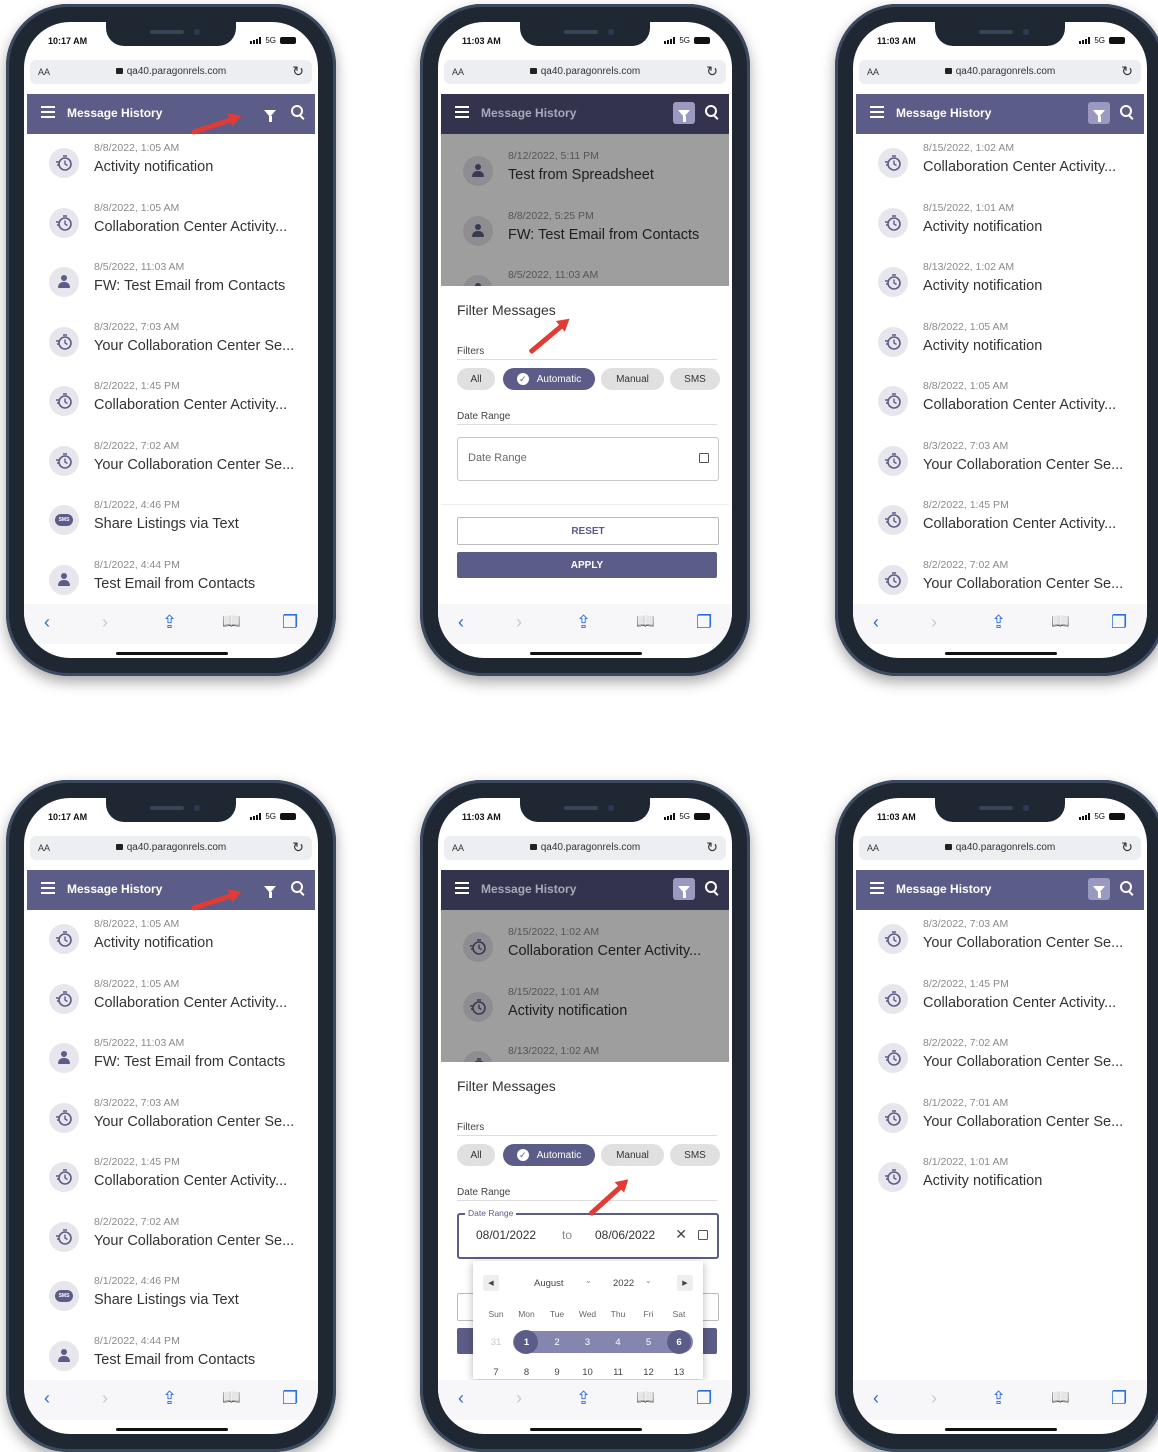 This screenshot has height=1452, width=1158. I want to click on clear-icon: ✕, so click(681, 1234).